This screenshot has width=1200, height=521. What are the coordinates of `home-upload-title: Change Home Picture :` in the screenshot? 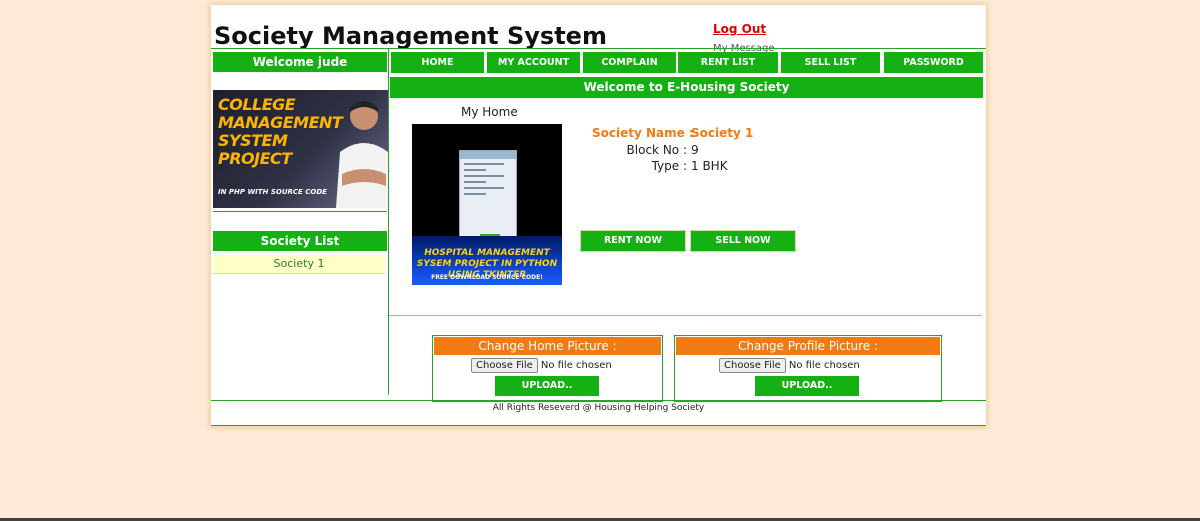 It's located at (547, 346).